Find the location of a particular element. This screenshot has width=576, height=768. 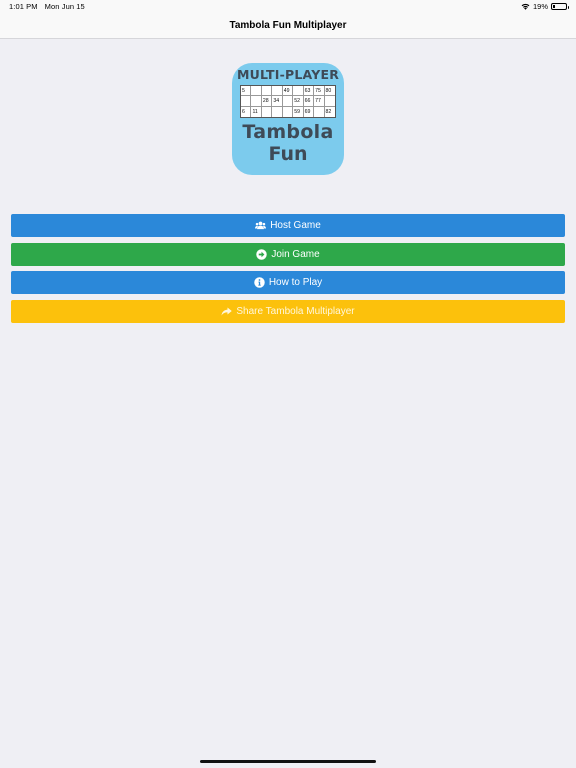

ticket-cell: 63 is located at coordinates (309, 91).